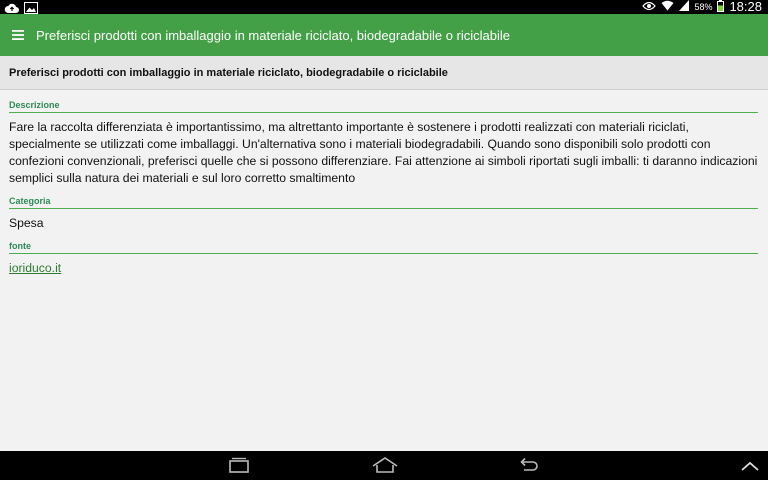 The image size is (768, 480). What do you see at coordinates (26, 223) in the screenshot?
I see `category-value: Spesa` at bounding box center [26, 223].